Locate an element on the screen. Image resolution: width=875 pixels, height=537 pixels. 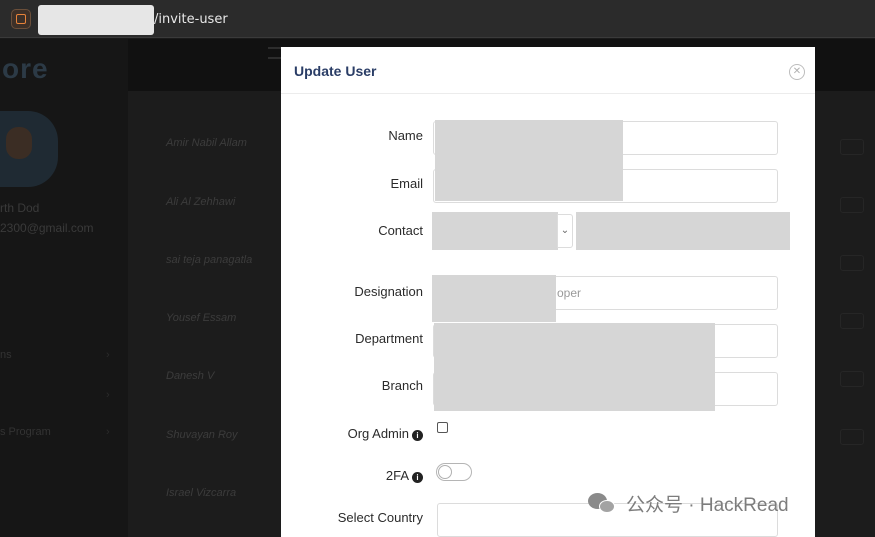
contact-label: Contact is located at coordinates (400, 230).